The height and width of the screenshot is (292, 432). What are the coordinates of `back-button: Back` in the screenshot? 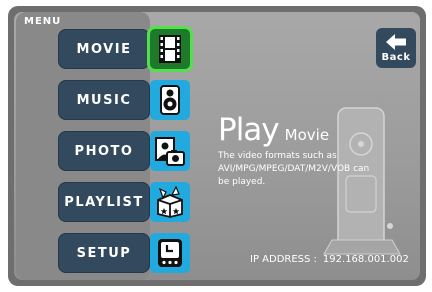 It's located at (396, 48).